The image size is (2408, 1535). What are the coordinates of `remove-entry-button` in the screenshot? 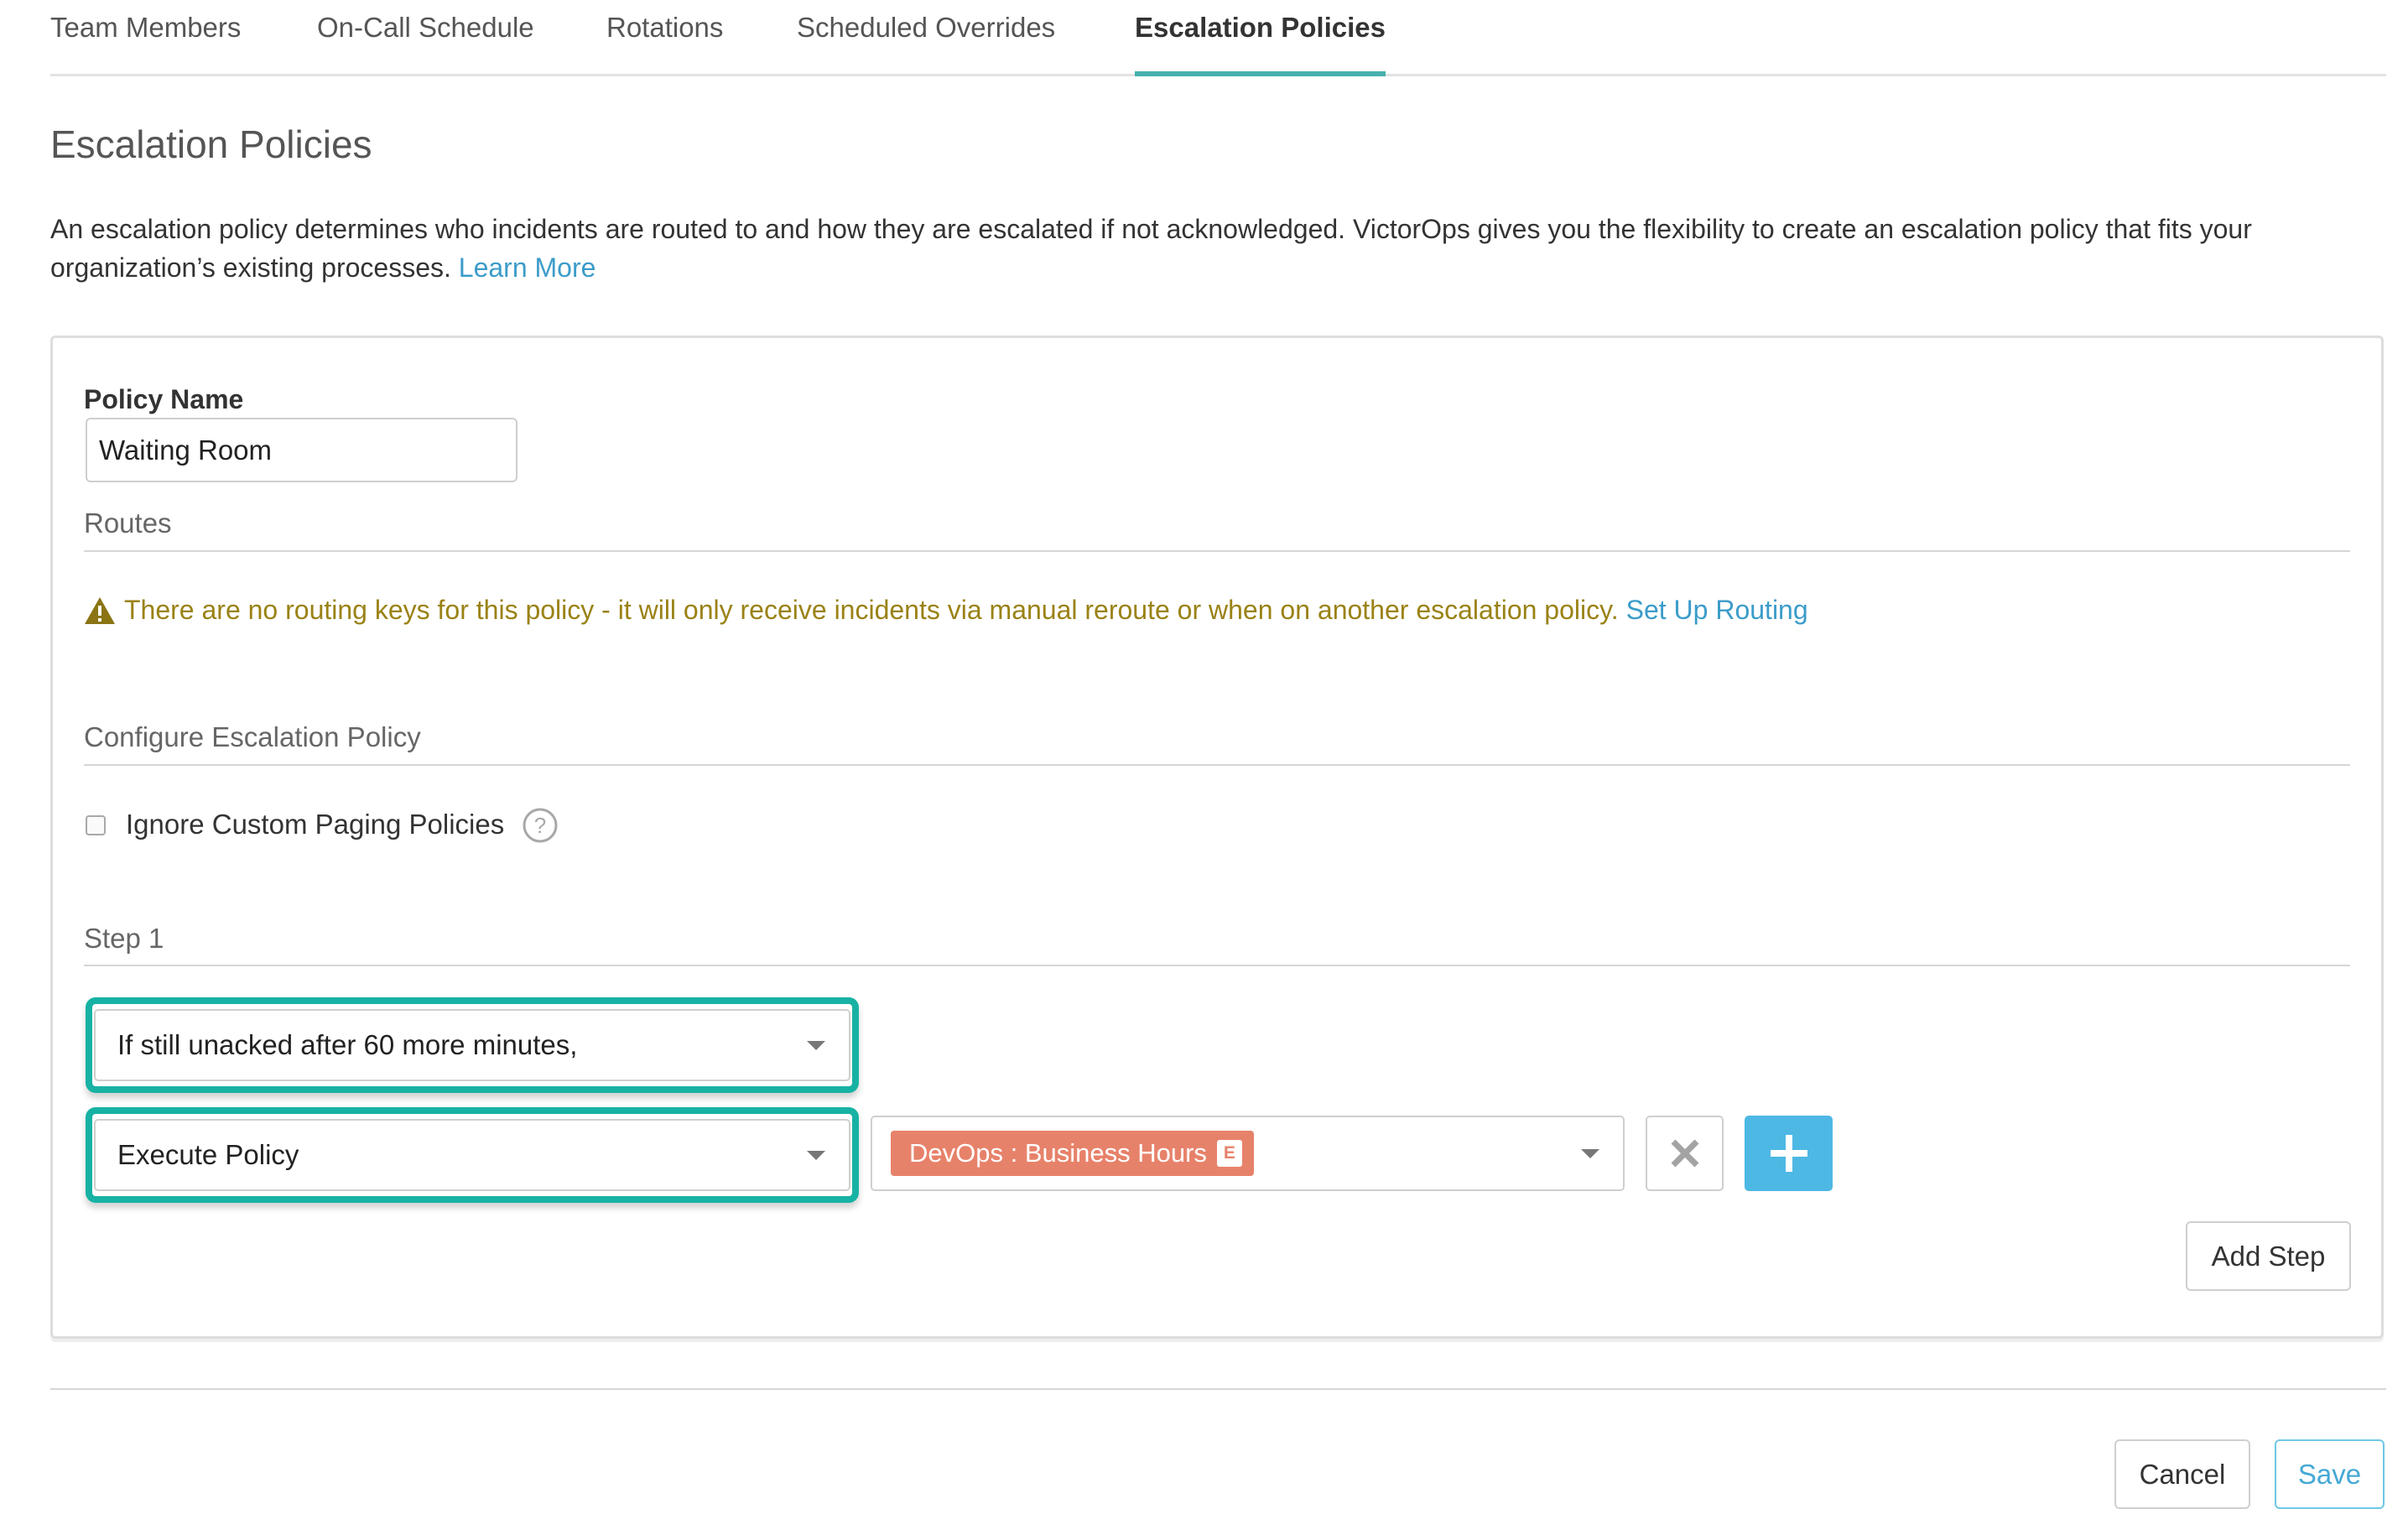 It's located at (1685, 1154).